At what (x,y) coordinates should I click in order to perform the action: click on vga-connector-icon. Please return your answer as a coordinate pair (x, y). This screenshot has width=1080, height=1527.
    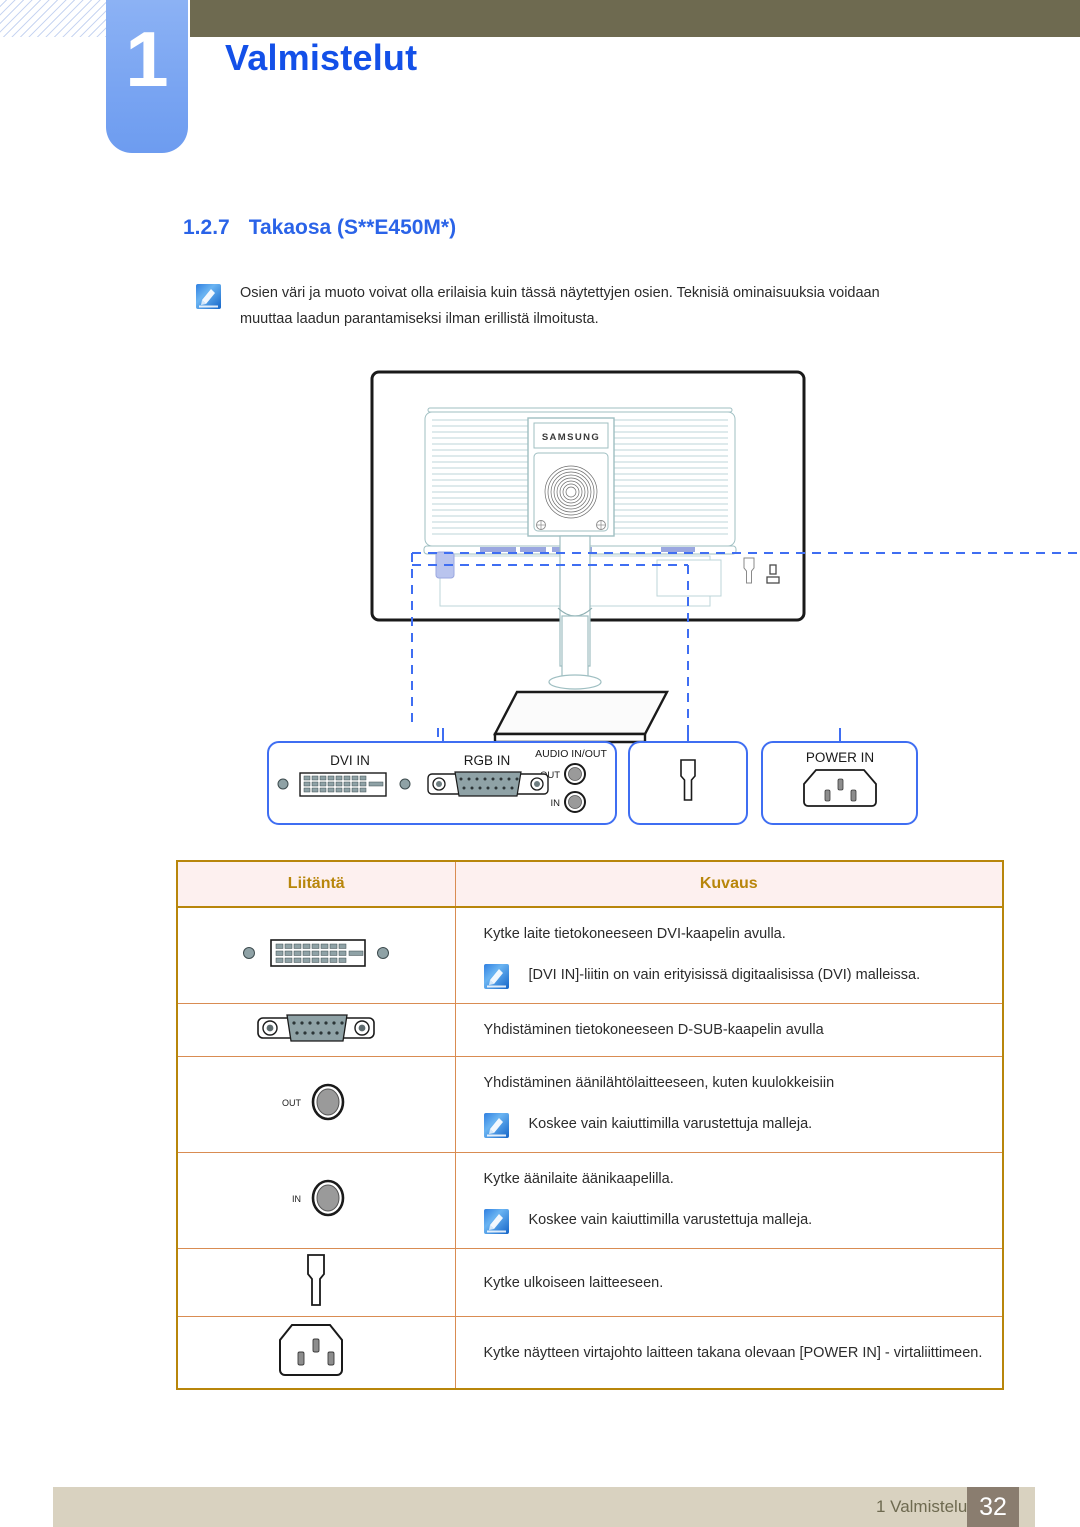
    Looking at the image, I should click on (316, 1030).